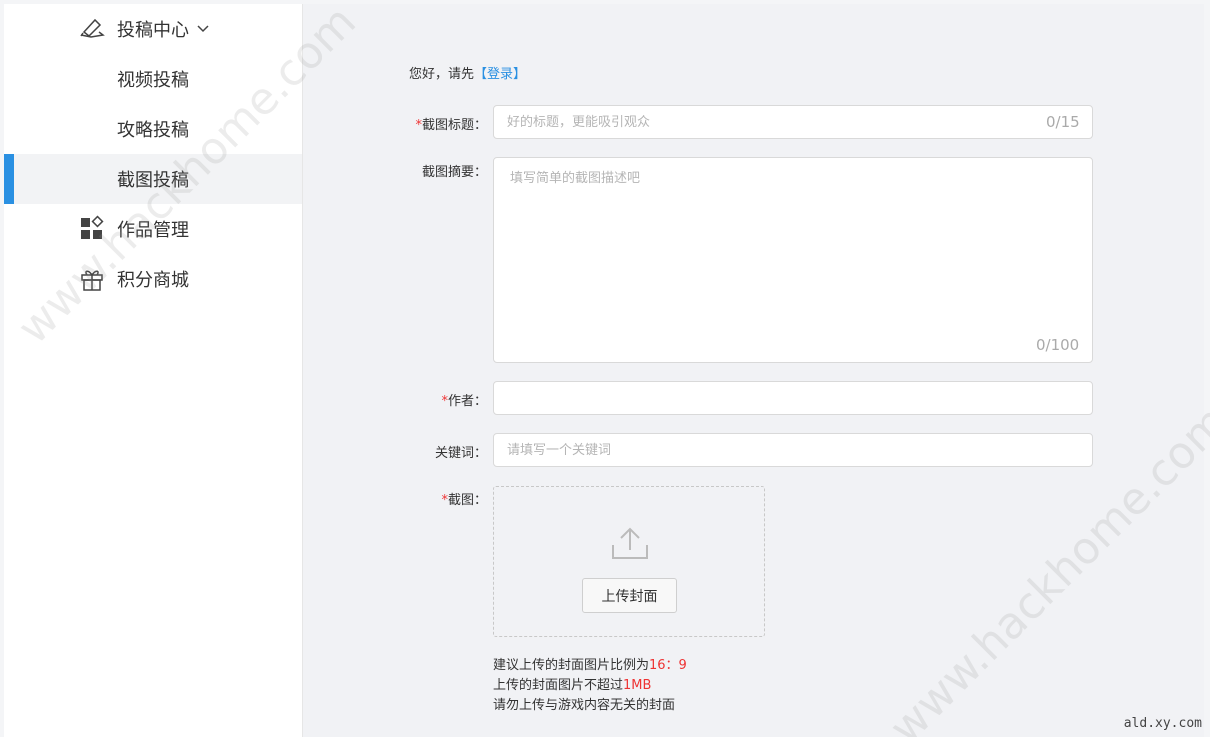 This screenshot has width=1210, height=737. Describe the element at coordinates (793, 450) in the screenshot. I see `keyword-input` at that location.